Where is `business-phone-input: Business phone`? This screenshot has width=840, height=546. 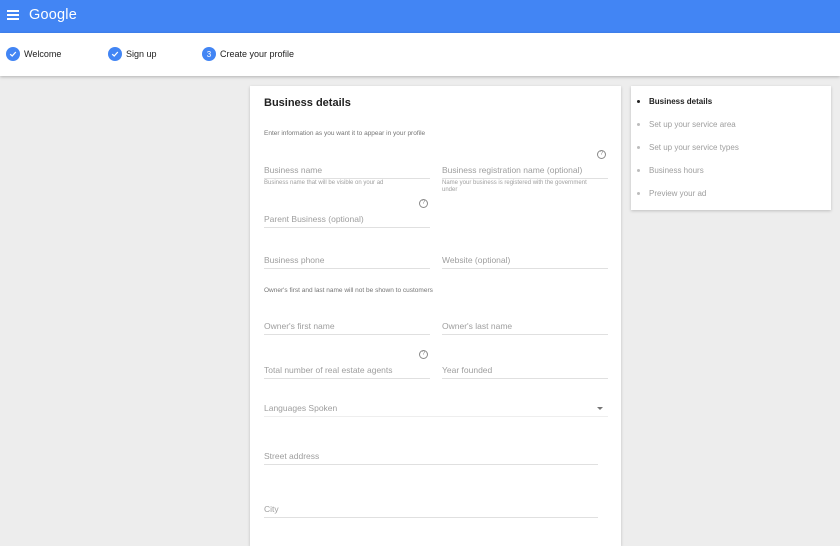 business-phone-input: Business phone is located at coordinates (347, 261).